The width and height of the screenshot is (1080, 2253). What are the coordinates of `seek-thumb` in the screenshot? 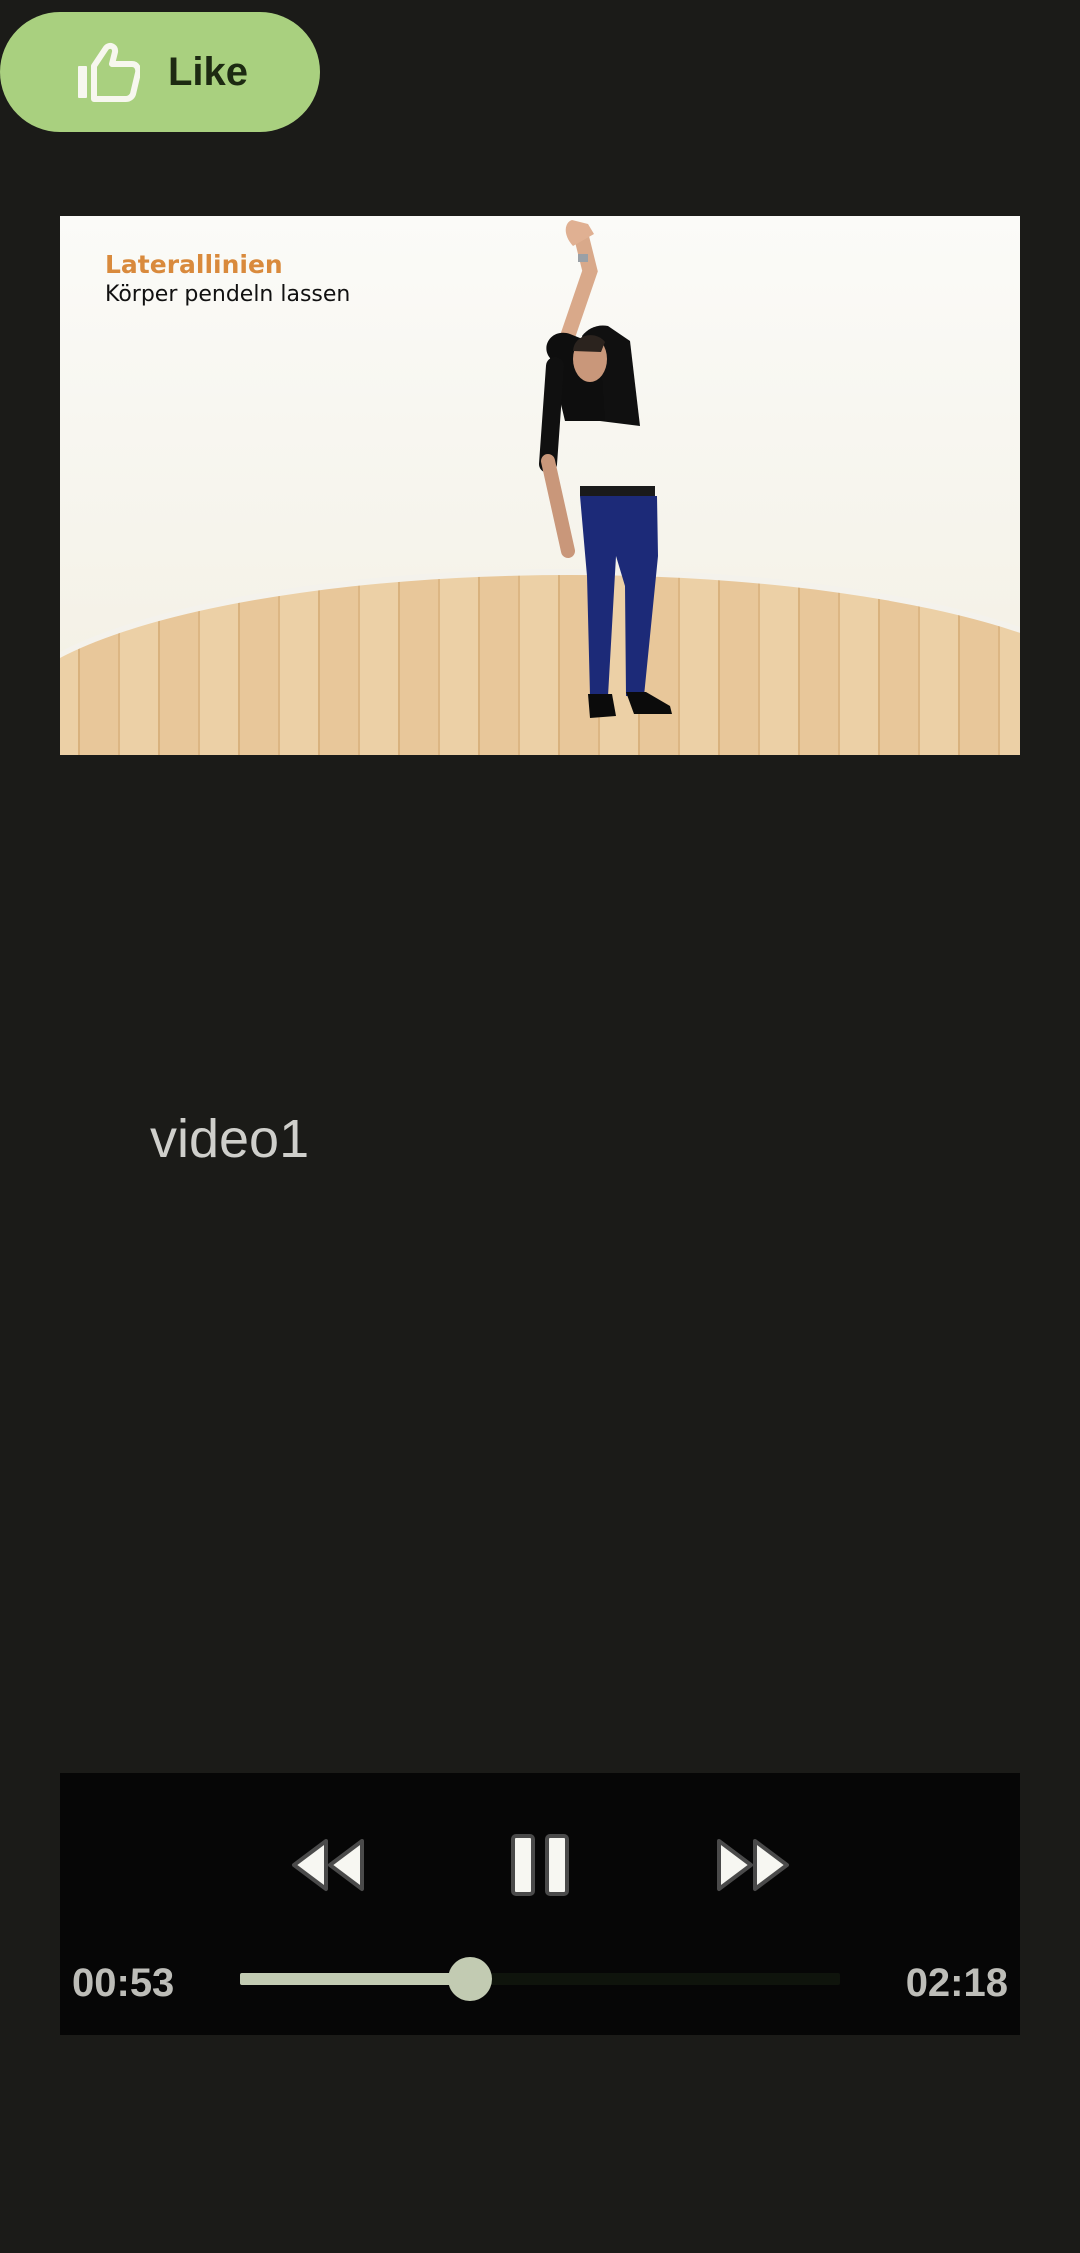 It's located at (470, 1979).